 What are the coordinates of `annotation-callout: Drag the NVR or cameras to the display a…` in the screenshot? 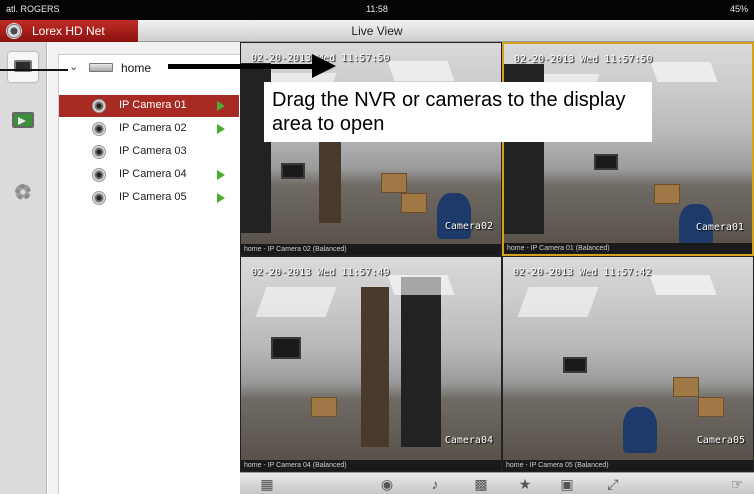 It's located at (458, 112).